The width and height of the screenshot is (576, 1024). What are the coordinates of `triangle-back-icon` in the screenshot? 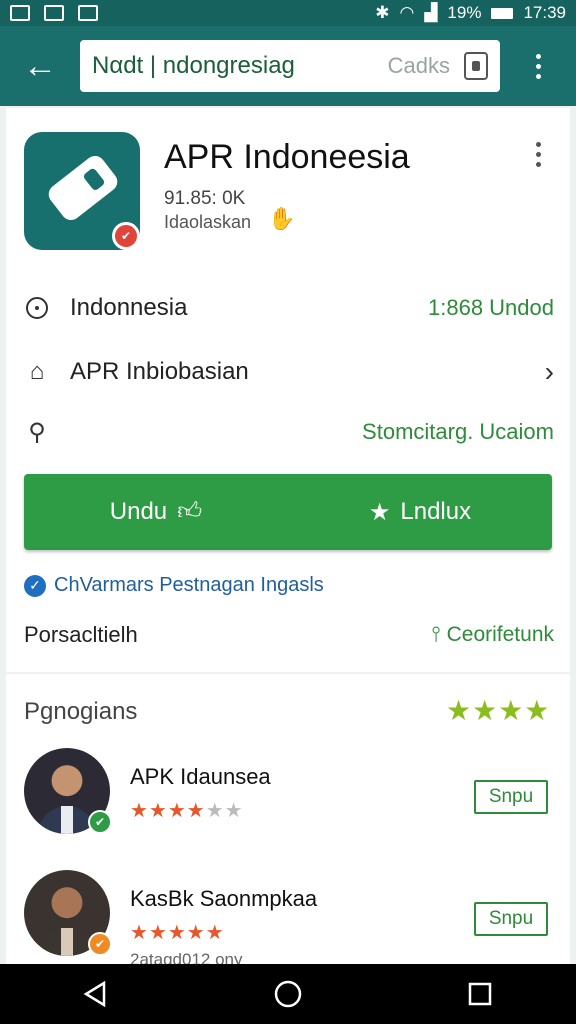 It's located at (94, 994).